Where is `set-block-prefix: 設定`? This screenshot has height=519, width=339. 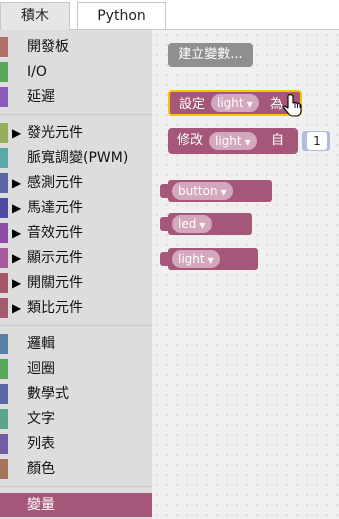
set-block-prefix: 設定 is located at coordinates (192, 104).